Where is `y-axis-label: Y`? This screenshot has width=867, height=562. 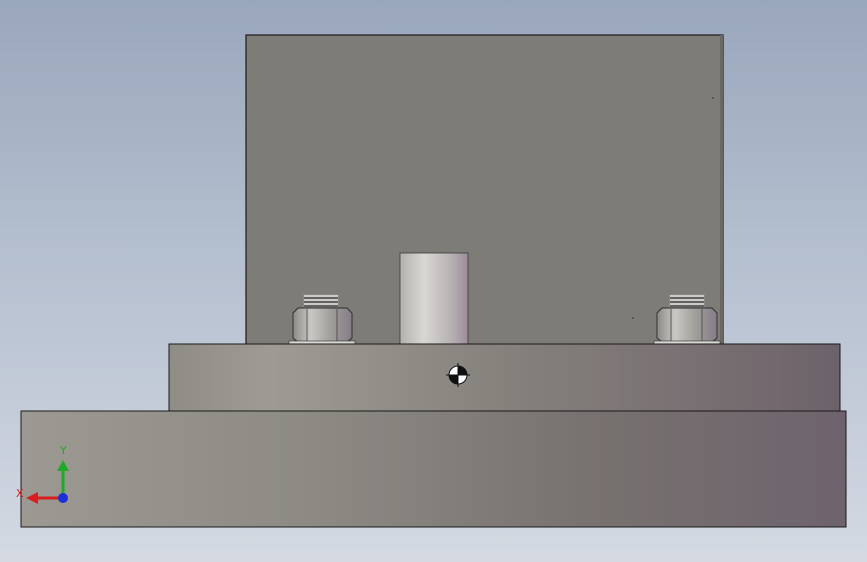 y-axis-label: Y is located at coordinates (63, 450).